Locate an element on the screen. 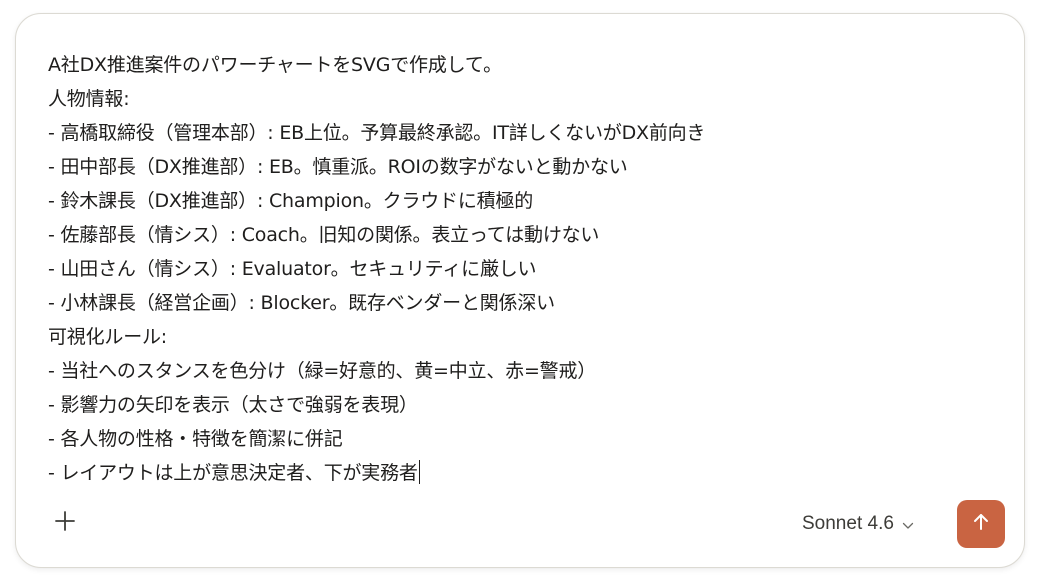  prompt-line: - 各人物の性格・特徴を簡潔に併記 is located at coordinates (195, 439).